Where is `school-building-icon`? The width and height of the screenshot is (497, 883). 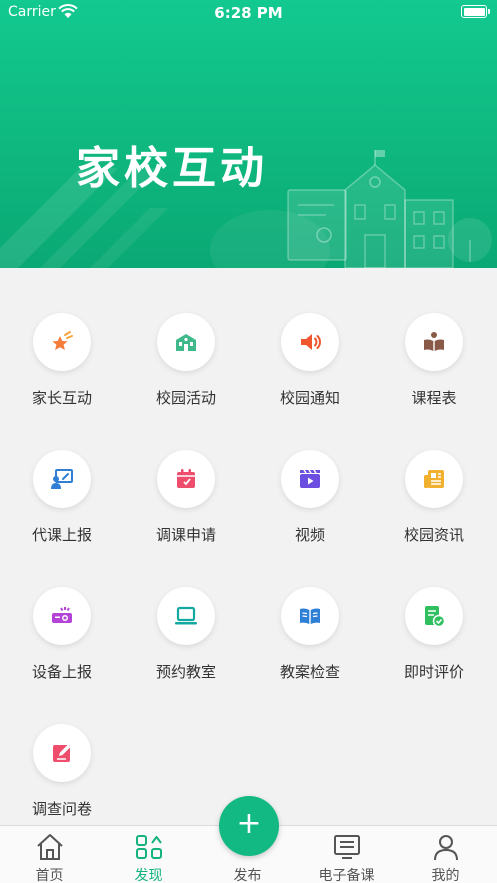 school-building-icon is located at coordinates (186, 342).